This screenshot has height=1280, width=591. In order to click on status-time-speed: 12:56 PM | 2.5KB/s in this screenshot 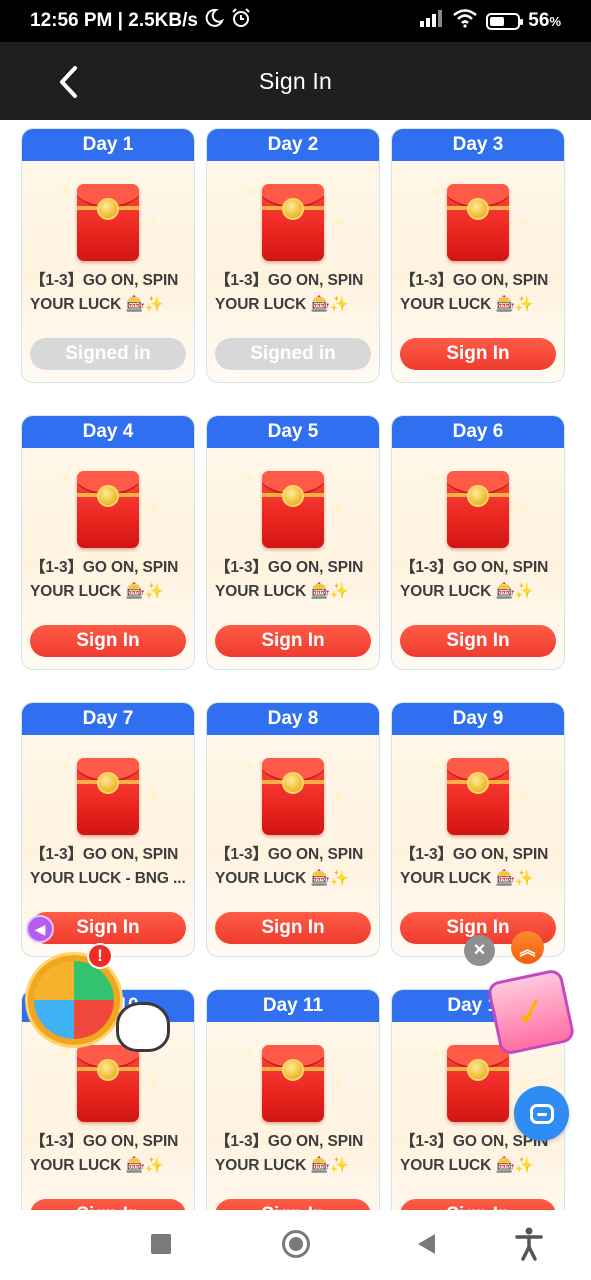, I will do `click(114, 20)`.